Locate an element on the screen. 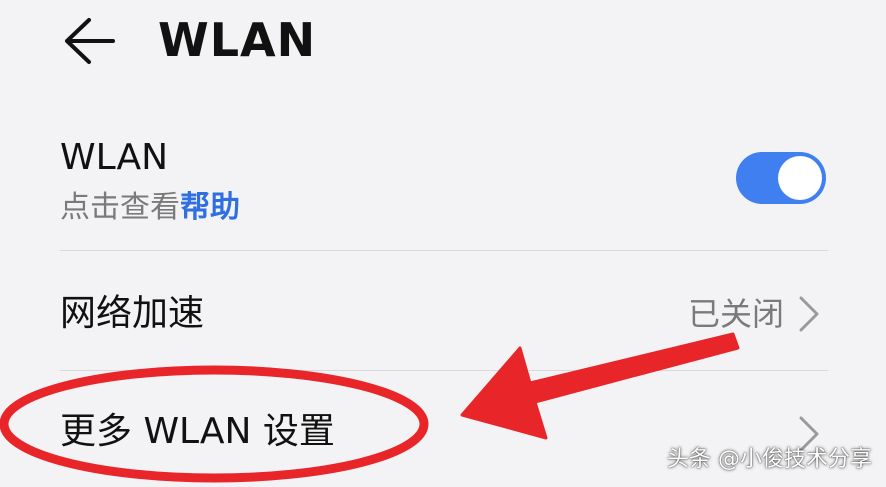  arrow-left-icon is located at coordinates (90, 41).